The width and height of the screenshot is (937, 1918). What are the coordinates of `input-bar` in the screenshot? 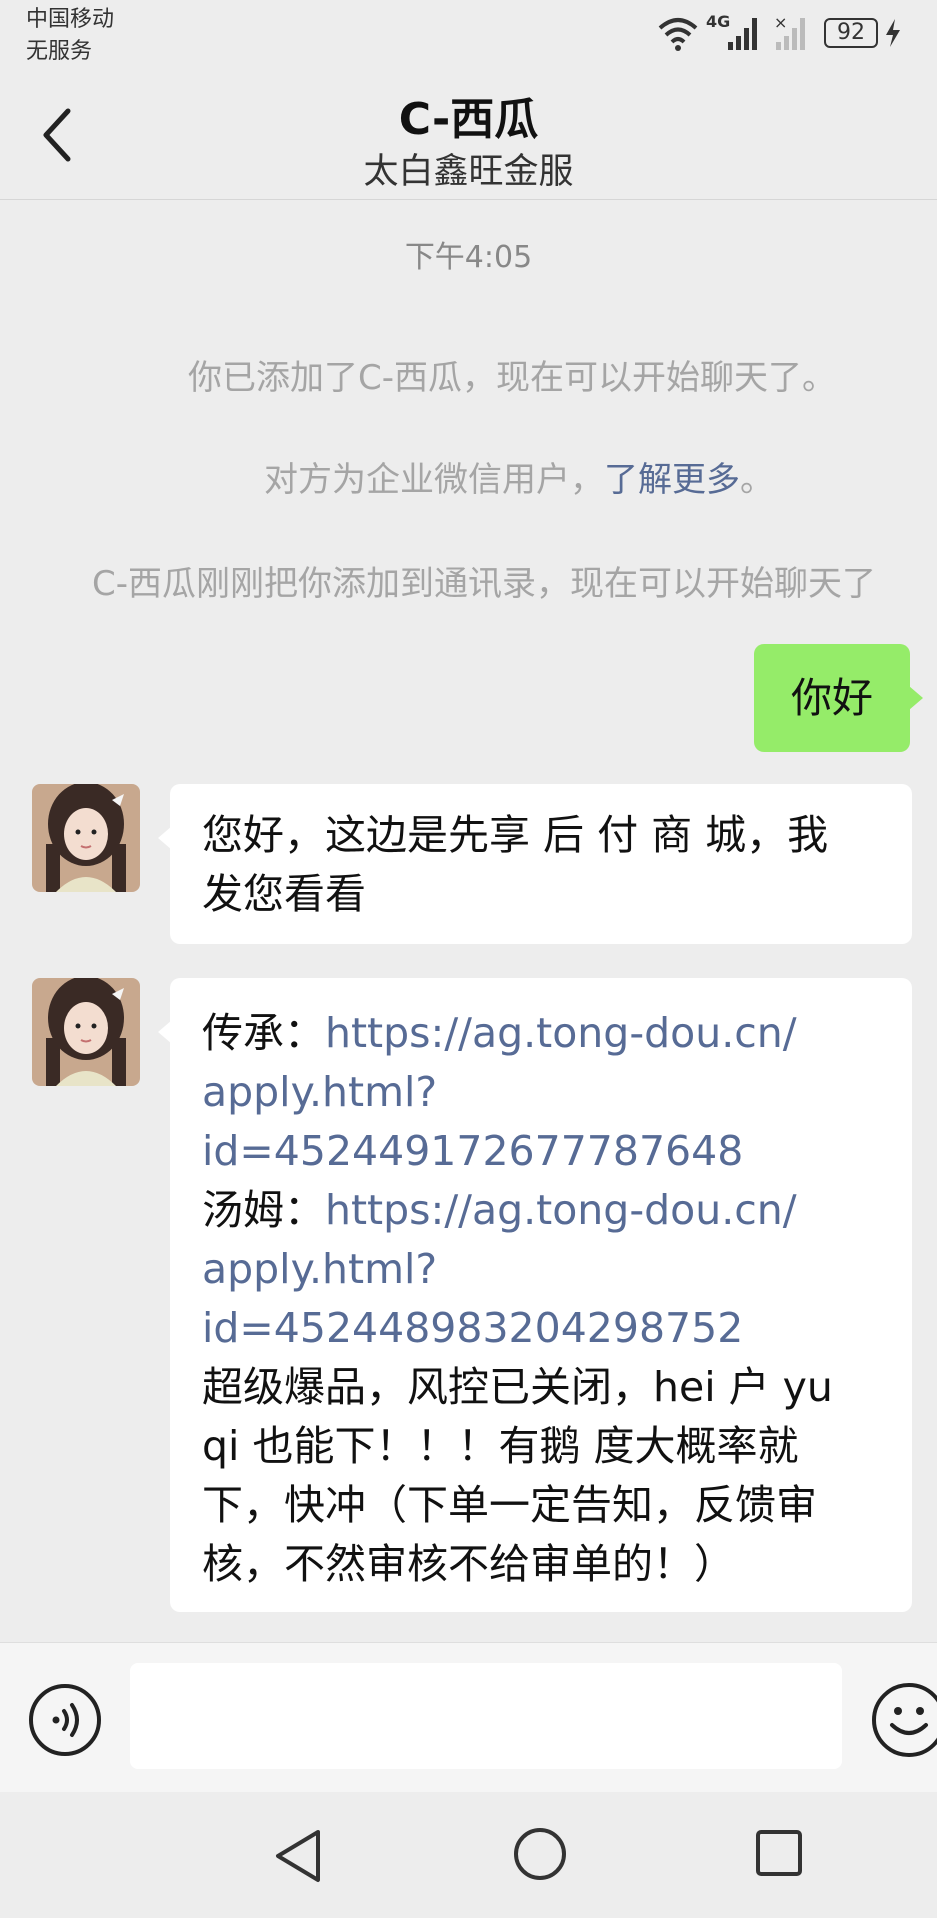 It's located at (468, 1717).